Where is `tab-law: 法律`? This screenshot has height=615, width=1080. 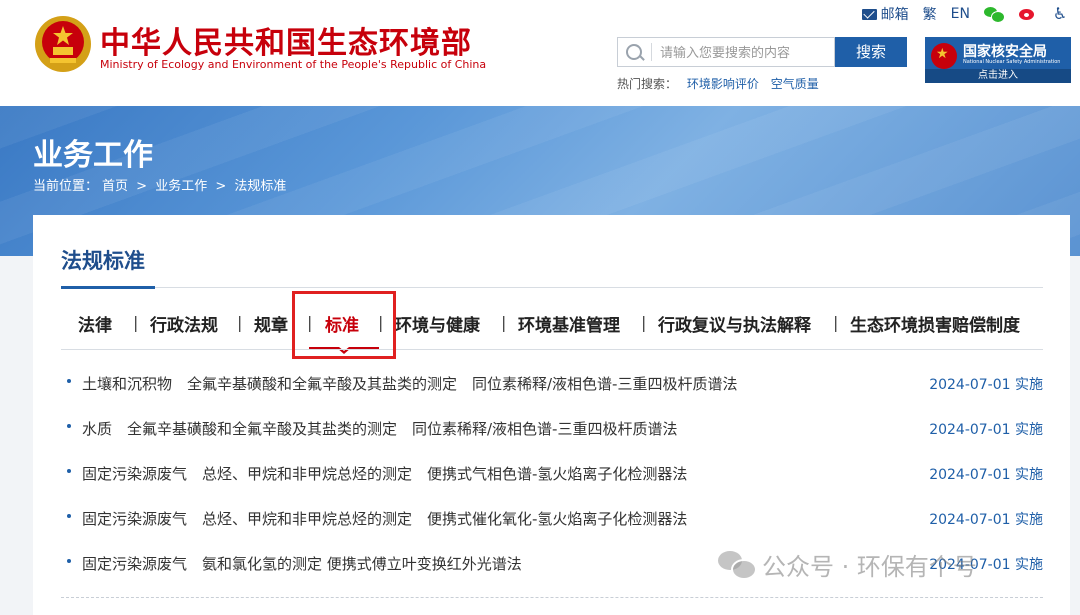
tab-law: 法律 is located at coordinates (95, 323).